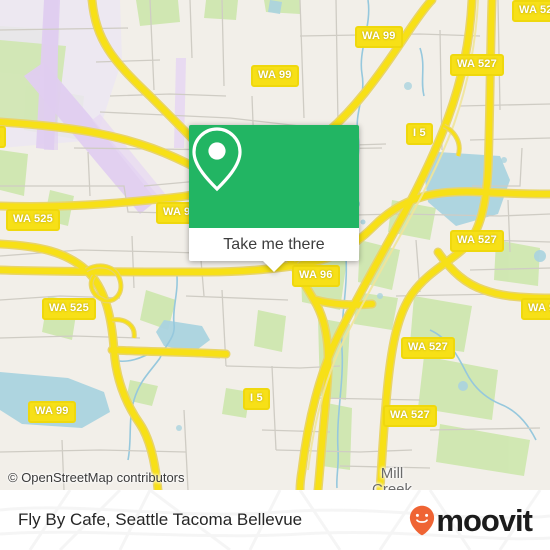 The width and height of the screenshot is (550, 550). I want to click on road-shield: 5, so click(3, 137).